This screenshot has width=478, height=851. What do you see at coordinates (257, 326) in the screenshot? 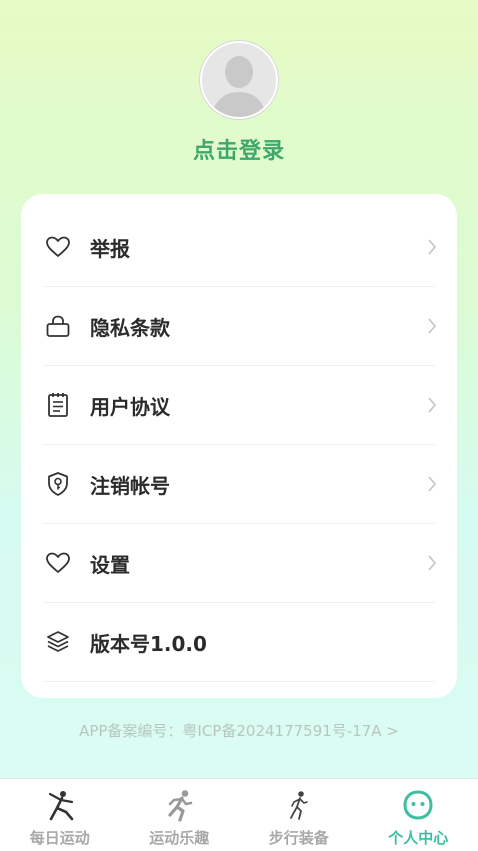
I see `menu-item-label: 隐私条款` at bounding box center [257, 326].